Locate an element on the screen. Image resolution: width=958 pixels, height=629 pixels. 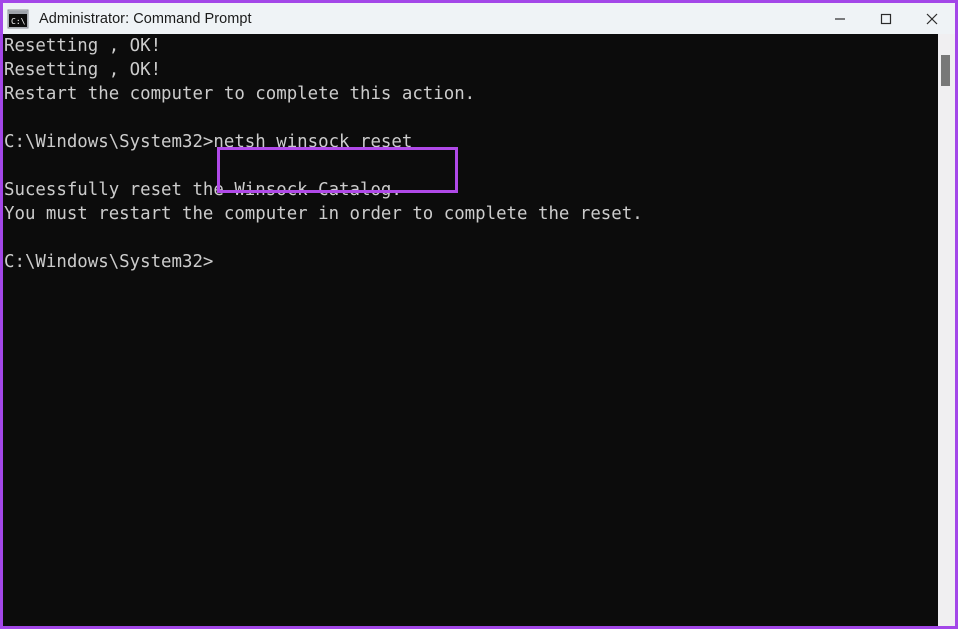
minimize-icon is located at coordinates (840, 18).